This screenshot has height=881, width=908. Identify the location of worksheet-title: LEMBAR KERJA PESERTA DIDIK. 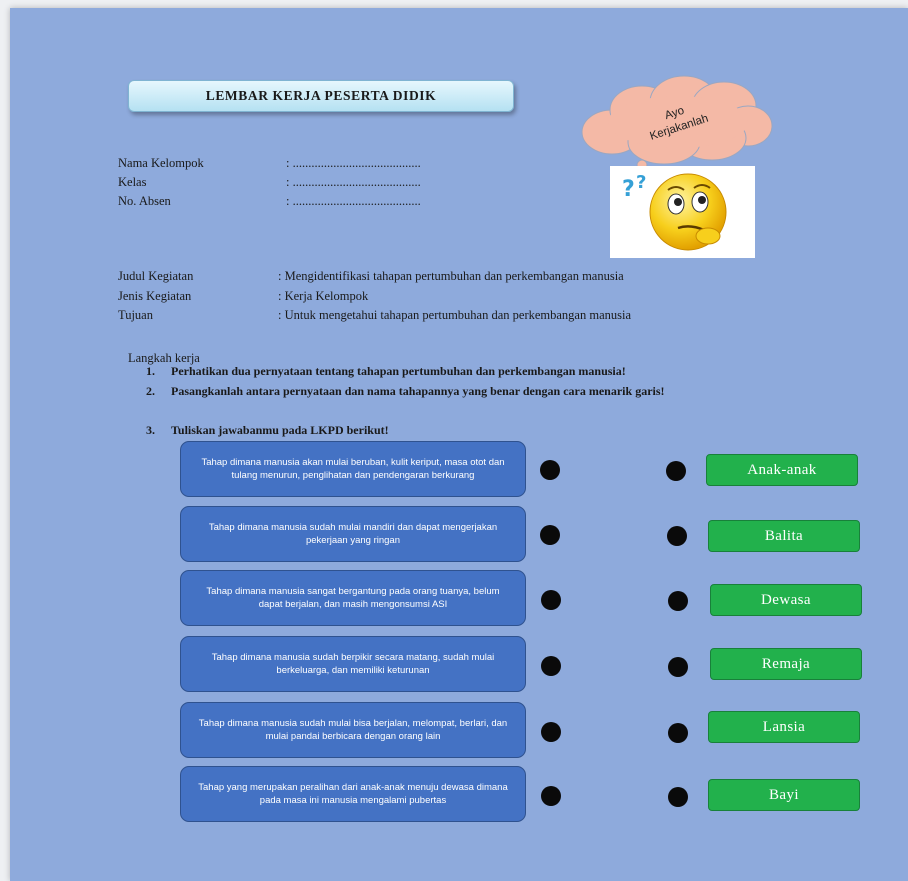
(321, 96).